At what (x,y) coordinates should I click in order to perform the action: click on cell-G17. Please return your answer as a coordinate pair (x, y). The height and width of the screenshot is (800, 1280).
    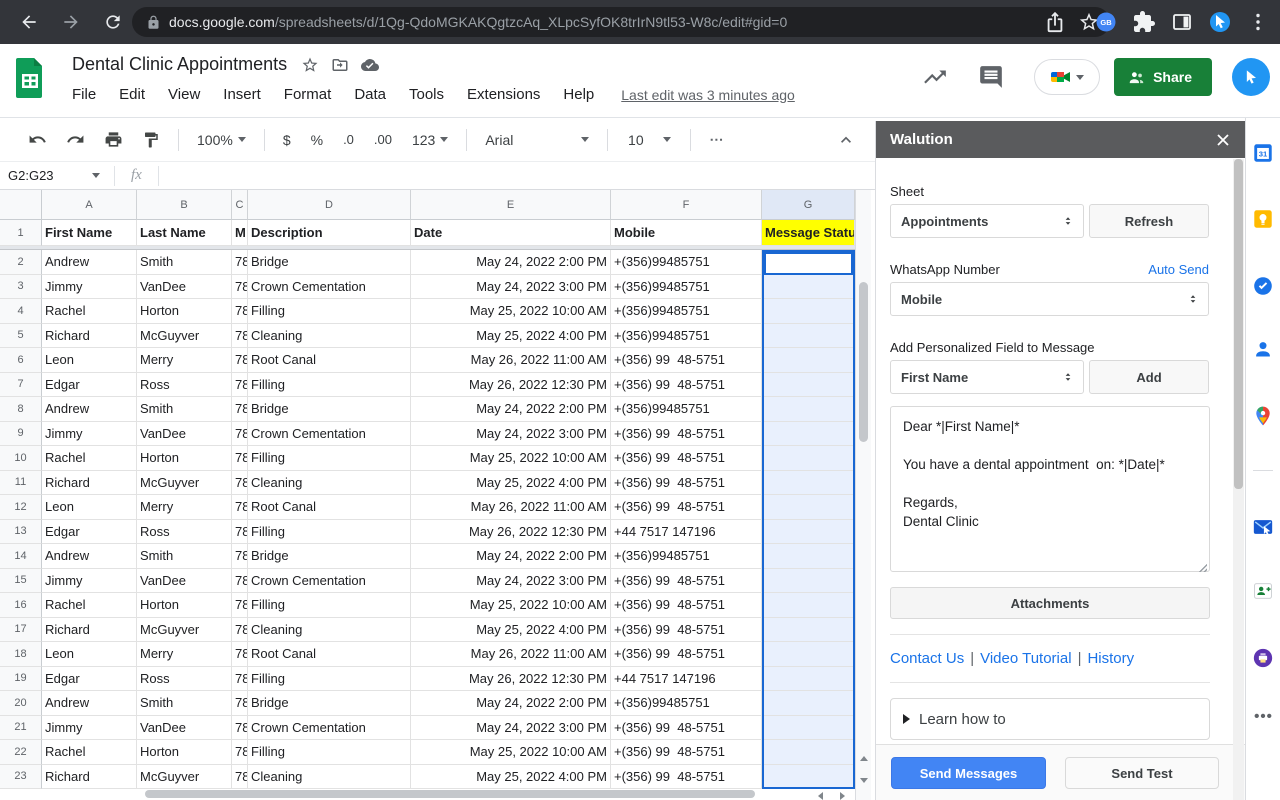
    Looking at the image, I should click on (808, 629).